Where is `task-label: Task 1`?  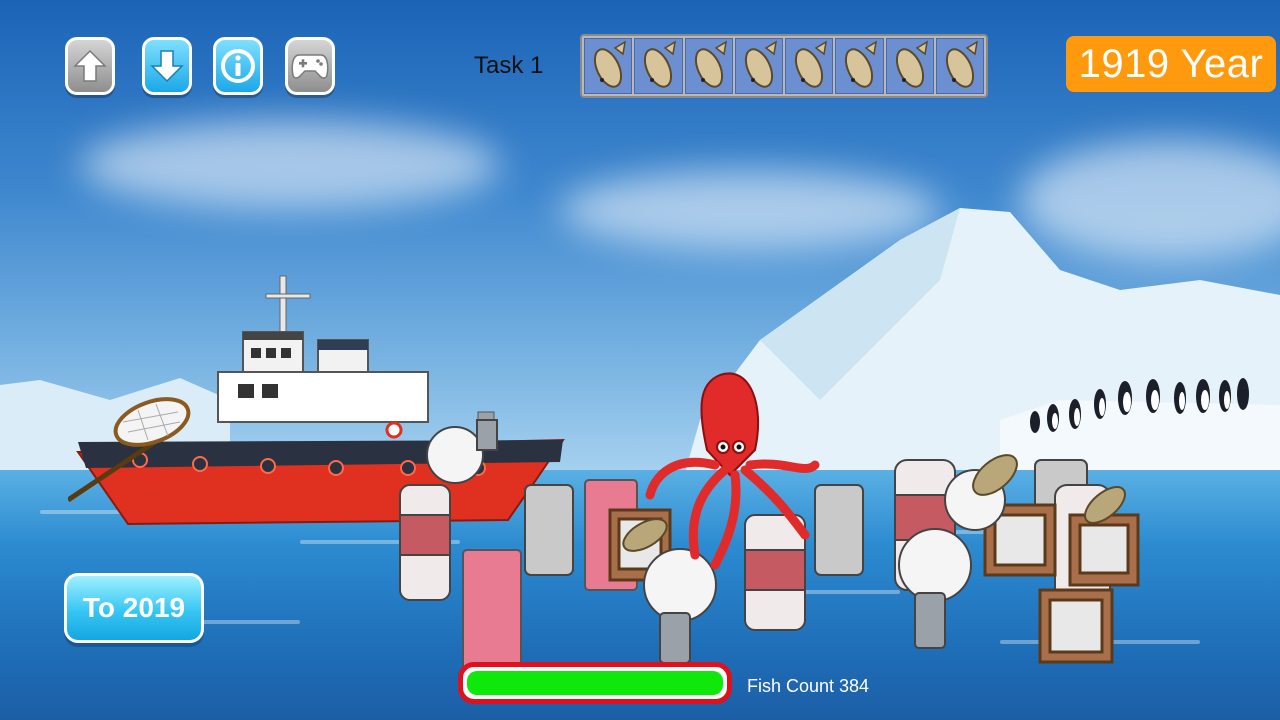 task-label: Task 1 is located at coordinates (509, 65).